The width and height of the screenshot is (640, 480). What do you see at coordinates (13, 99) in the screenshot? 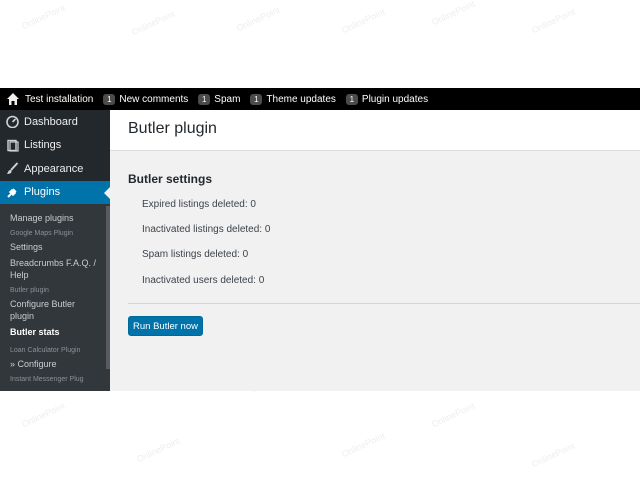
I see `home-icon` at bounding box center [13, 99].